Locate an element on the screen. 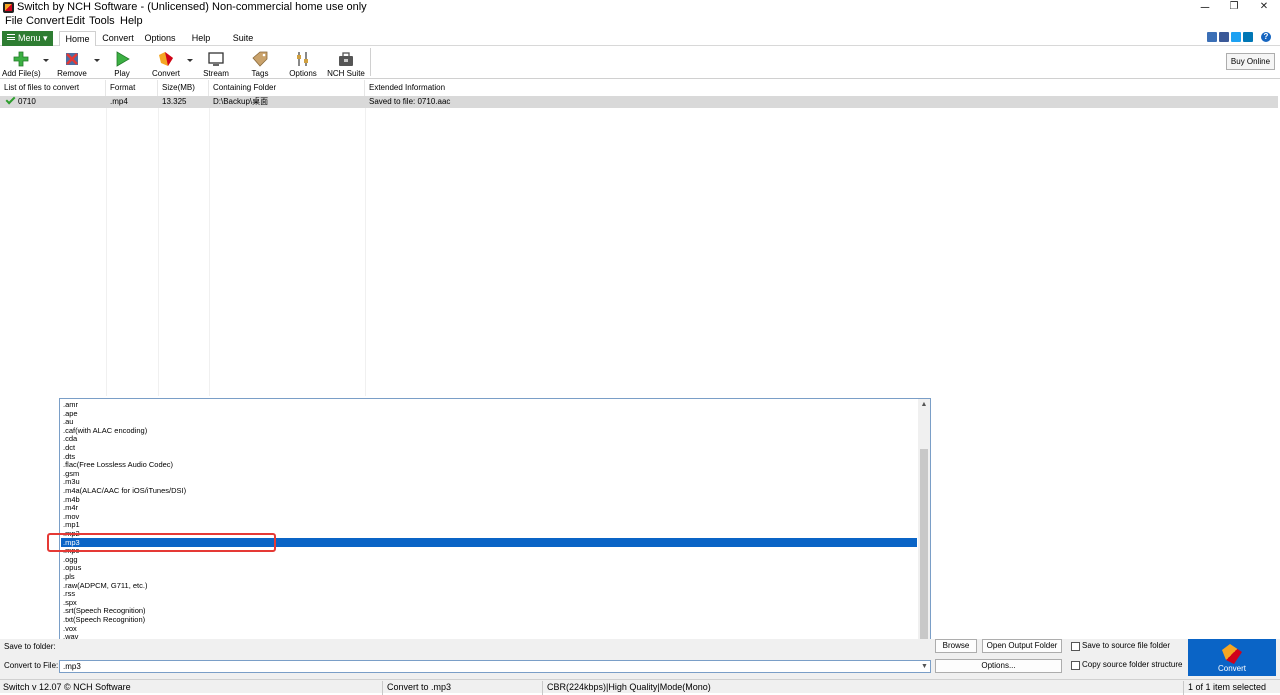  status-quality: CBR(224kbps)|High Quality|Mode(Mono) is located at coordinates (629, 687).